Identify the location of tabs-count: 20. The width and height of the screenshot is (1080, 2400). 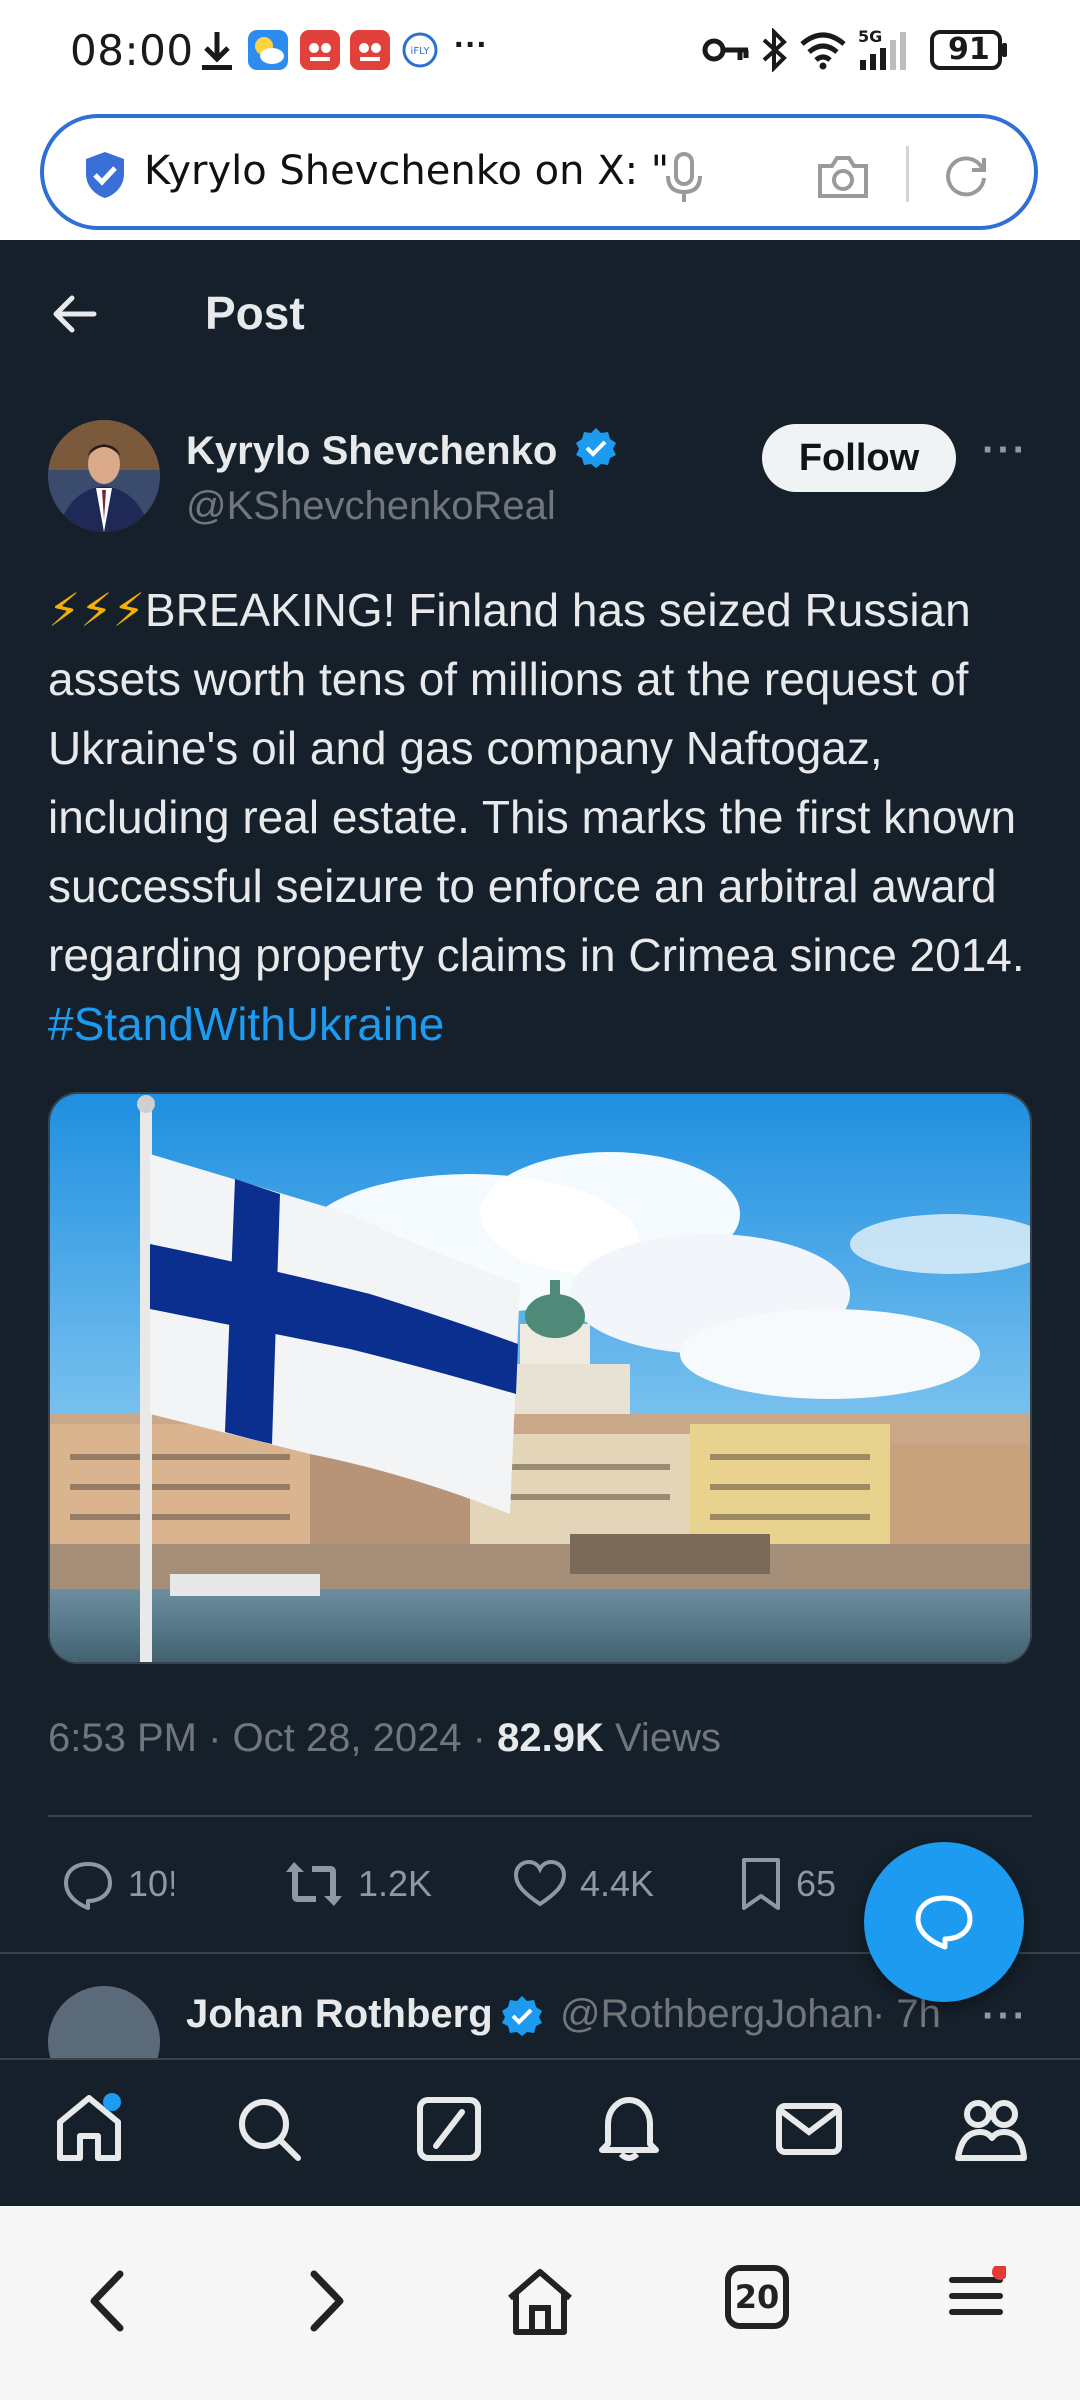
(757, 2297).